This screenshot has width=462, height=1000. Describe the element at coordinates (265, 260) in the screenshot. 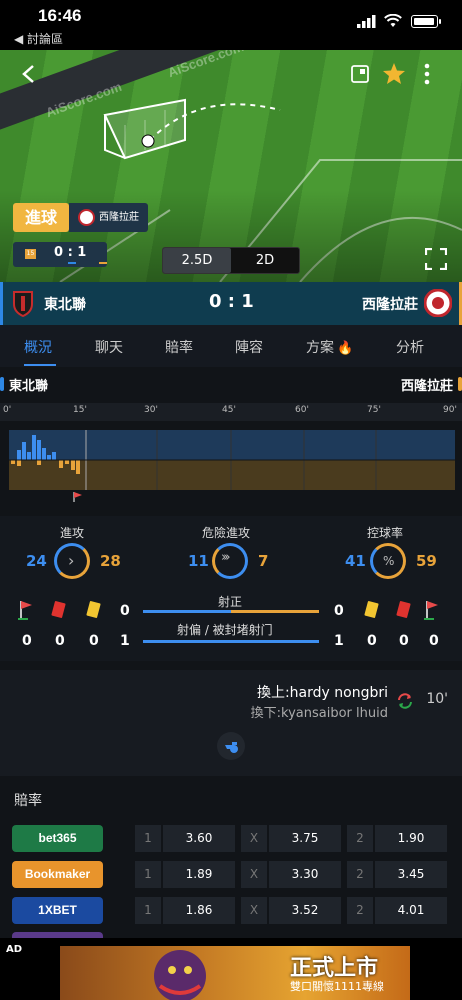

I see `view-2d-button: 2D` at that location.